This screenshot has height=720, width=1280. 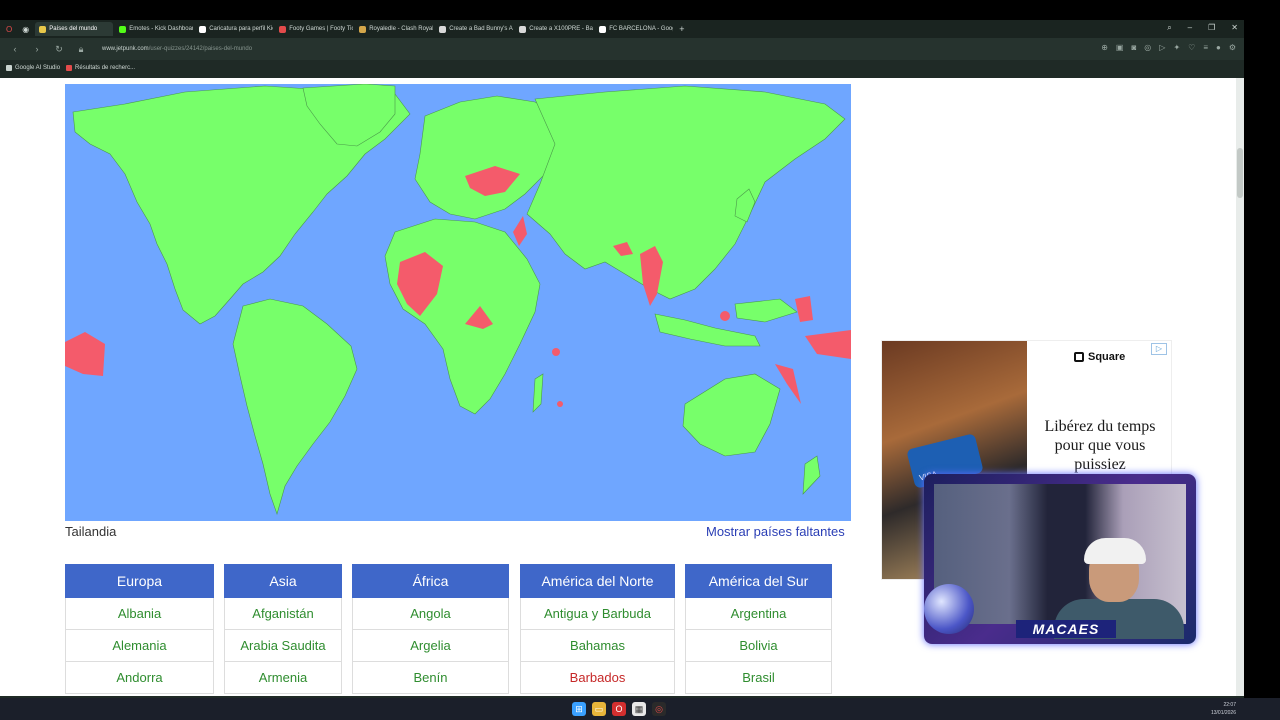 I want to click on region-asia, so click(x=686, y=192).